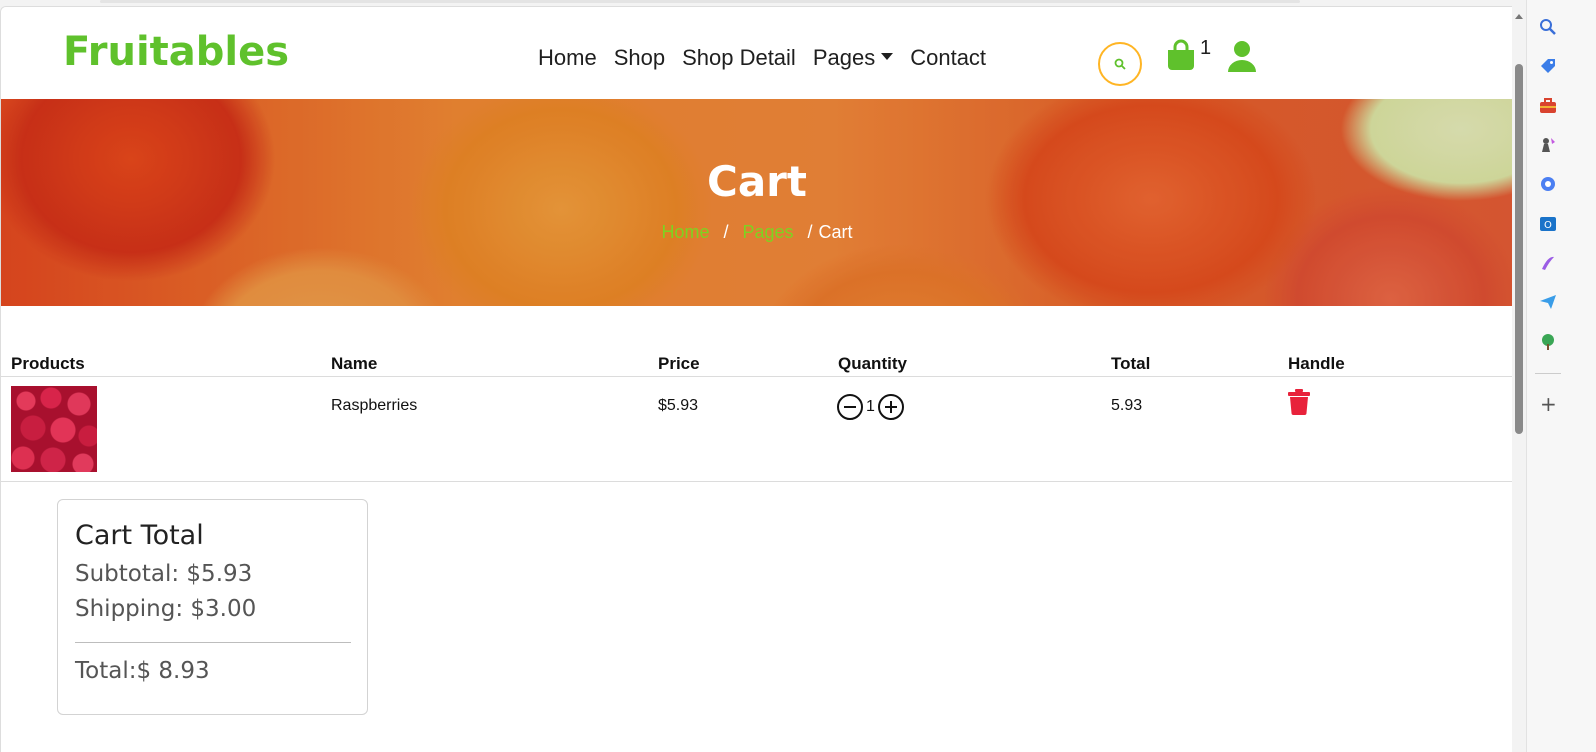 The image size is (1596, 752). I want to click on header-divider, so click(756, 376).